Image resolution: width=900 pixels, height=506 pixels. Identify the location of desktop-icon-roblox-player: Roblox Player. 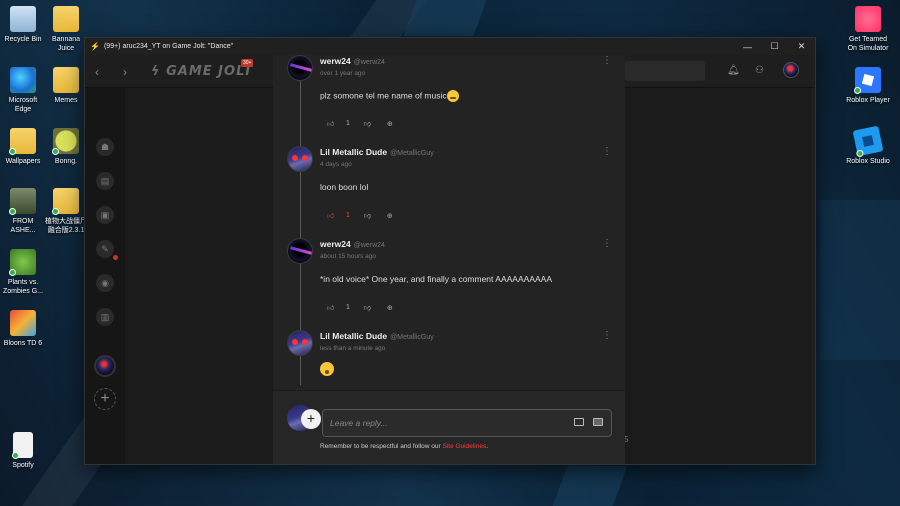
(868, 86).